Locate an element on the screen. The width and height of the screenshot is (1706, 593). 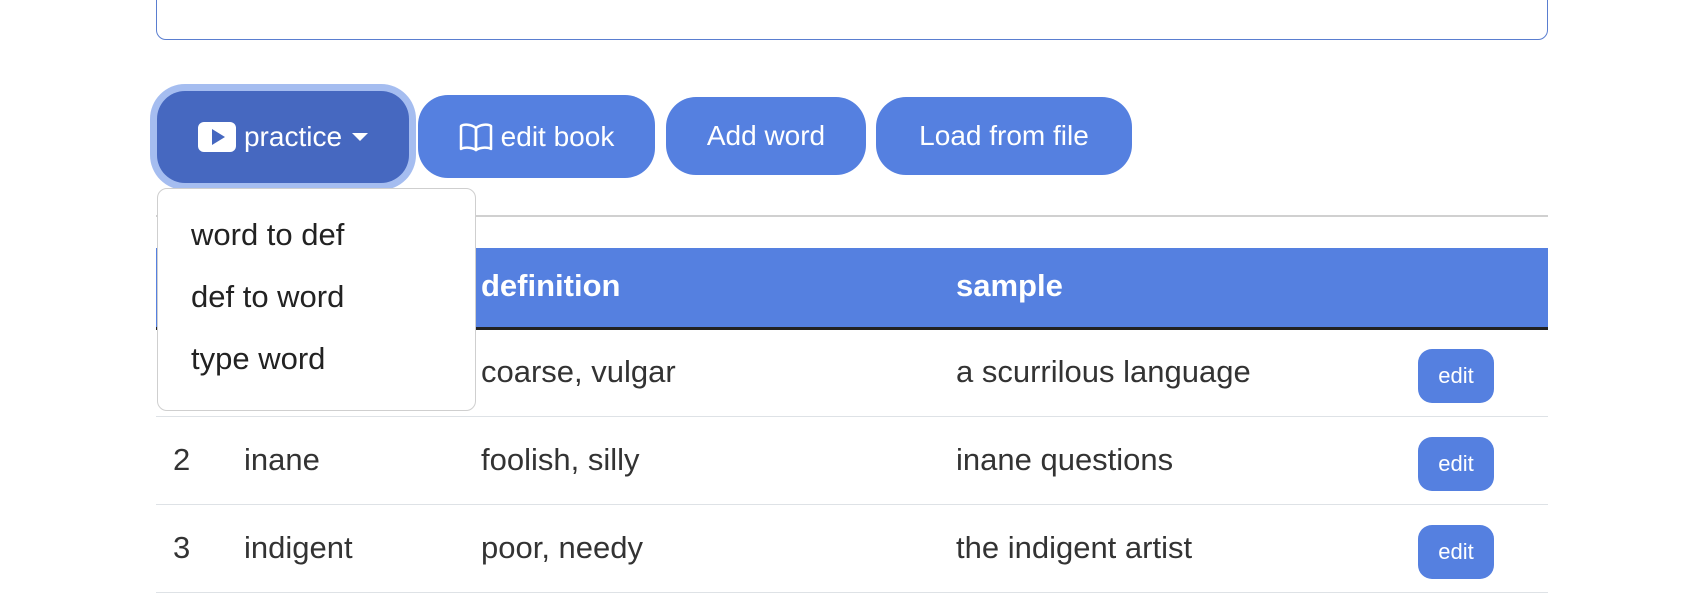
row-sample: inane questions is located at coordinates (1065, 459).